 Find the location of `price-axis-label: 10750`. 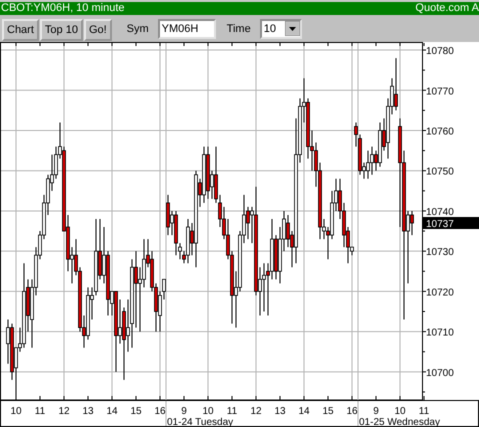

price-axis-label: 10750 is located at coordinates (440, 172).